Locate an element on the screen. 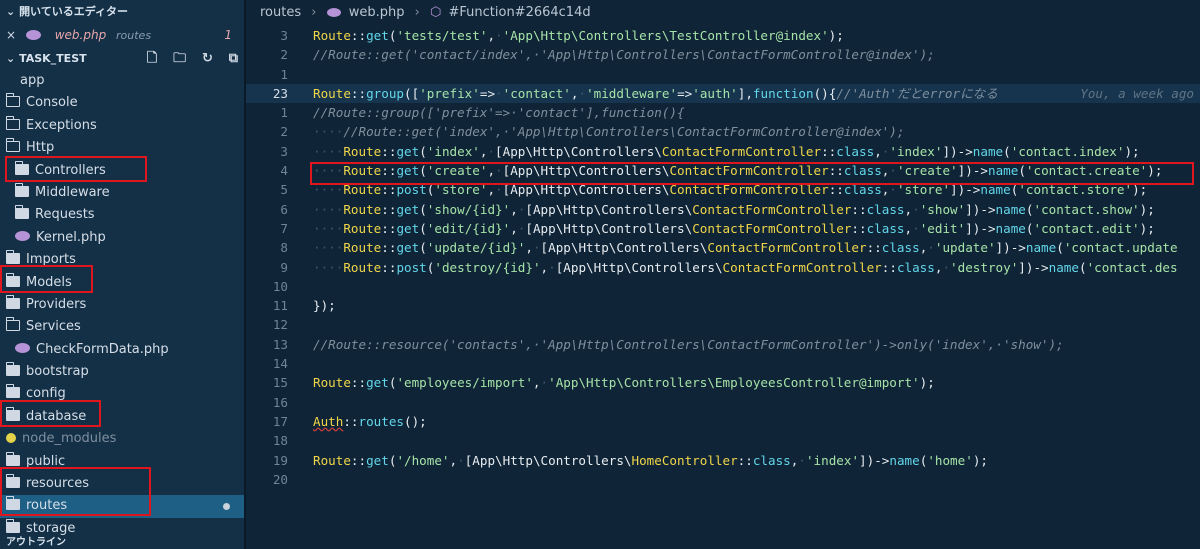 This screenshot has height=549, width=1200. code-token: 'contact' is located at coordinates (536, 93).